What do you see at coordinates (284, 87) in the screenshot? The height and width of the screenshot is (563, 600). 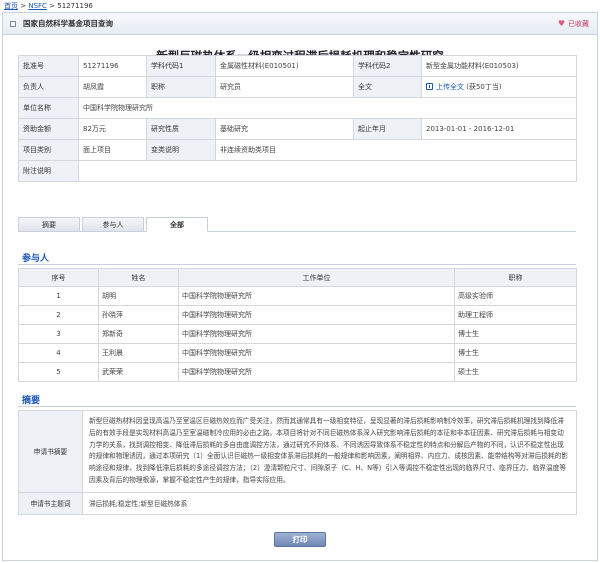 I see `title-value: 研究员` at bounding box center [284, 87].